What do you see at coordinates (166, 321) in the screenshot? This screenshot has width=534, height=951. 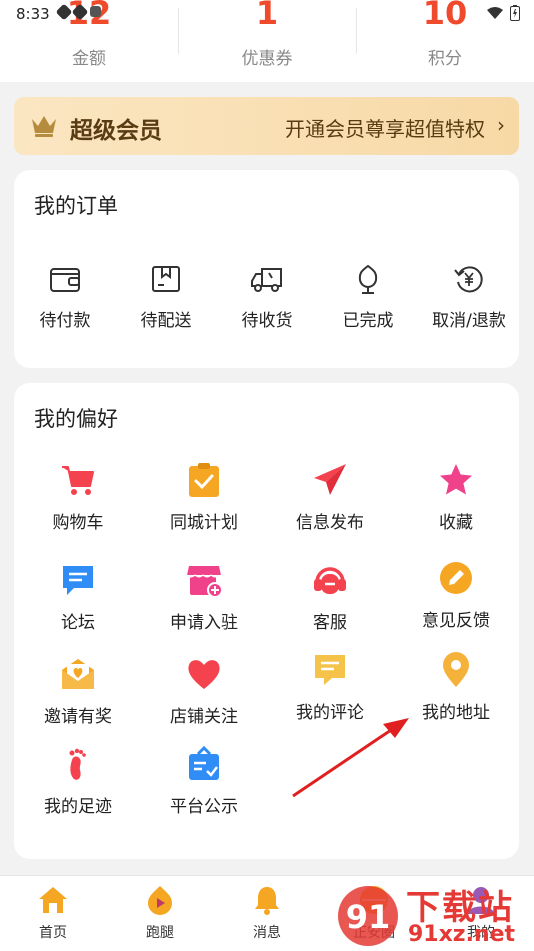 I see `order-label: 待配送` at bounding box center [166, 321].